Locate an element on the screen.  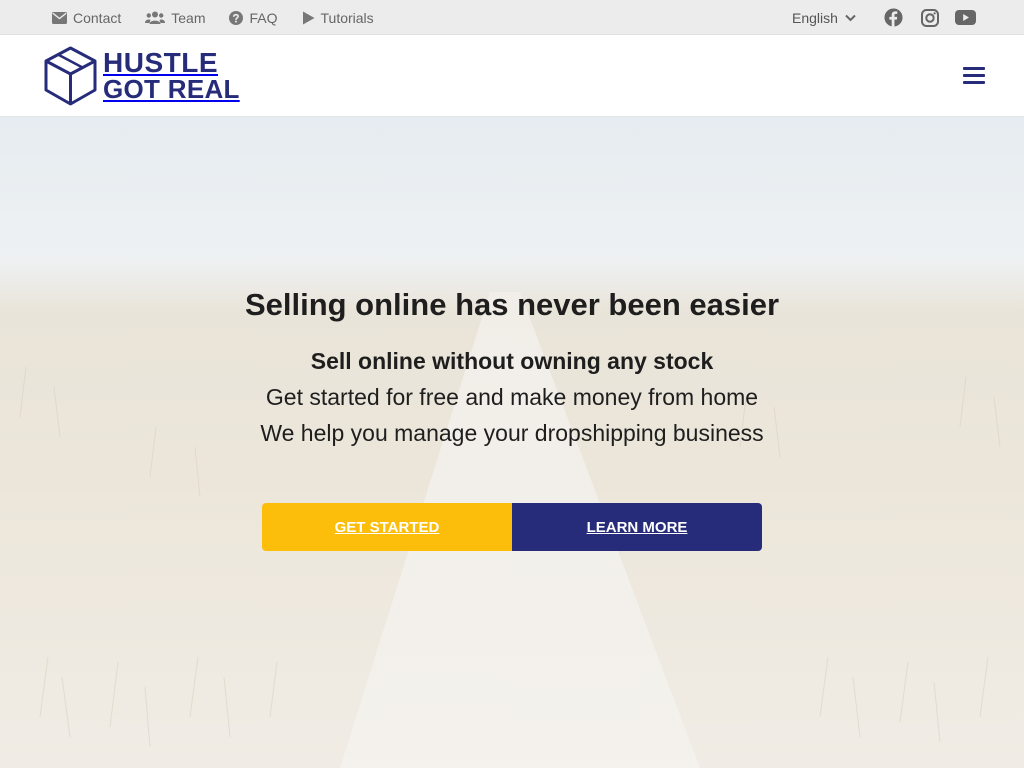
play-icon is located at coordinates (308, 17).